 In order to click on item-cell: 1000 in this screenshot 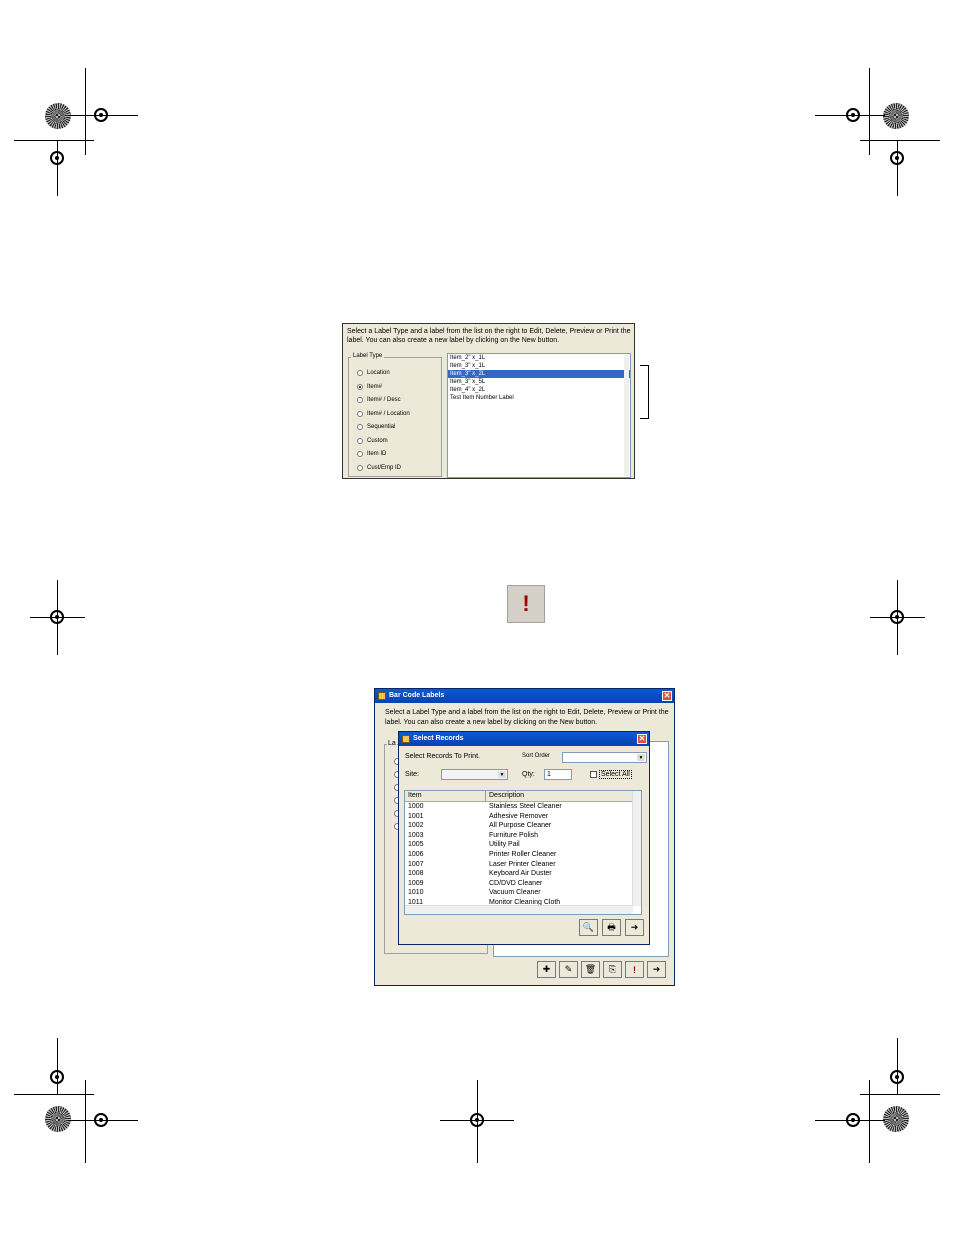, I will do `click(416, 806)`.